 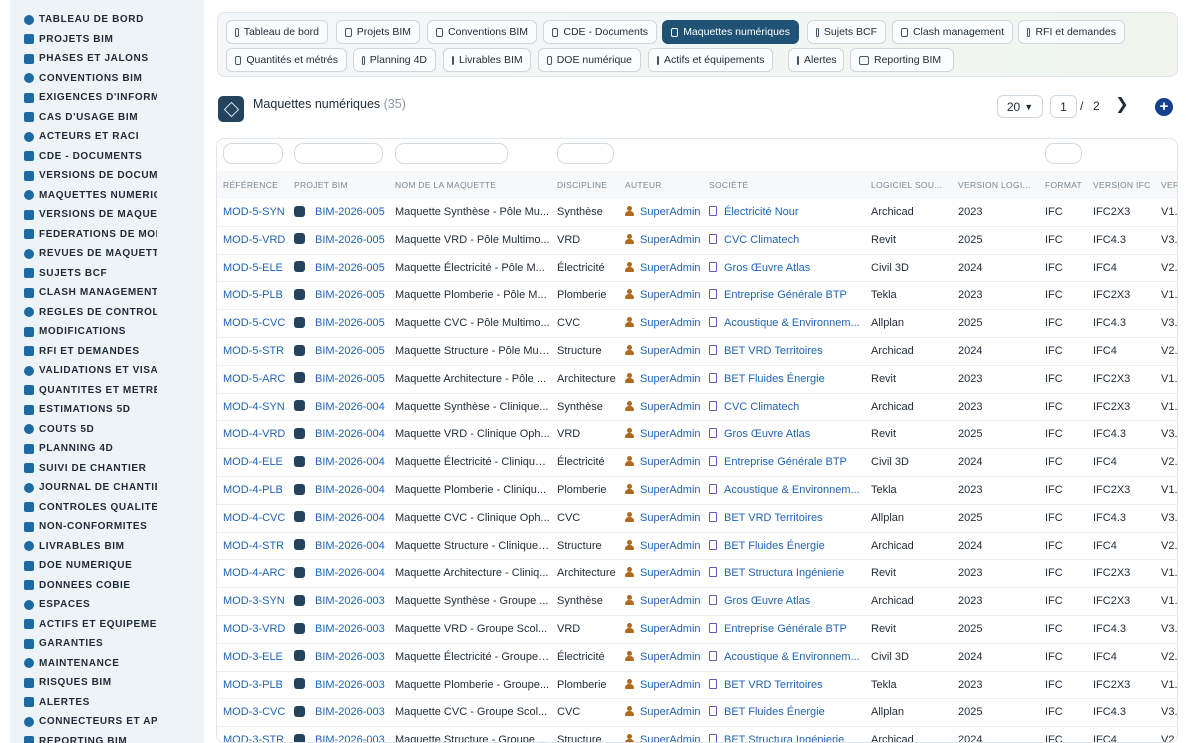 I want to click on sidebar-item: DONNÉES COBIE, so click(x=107, y=586).